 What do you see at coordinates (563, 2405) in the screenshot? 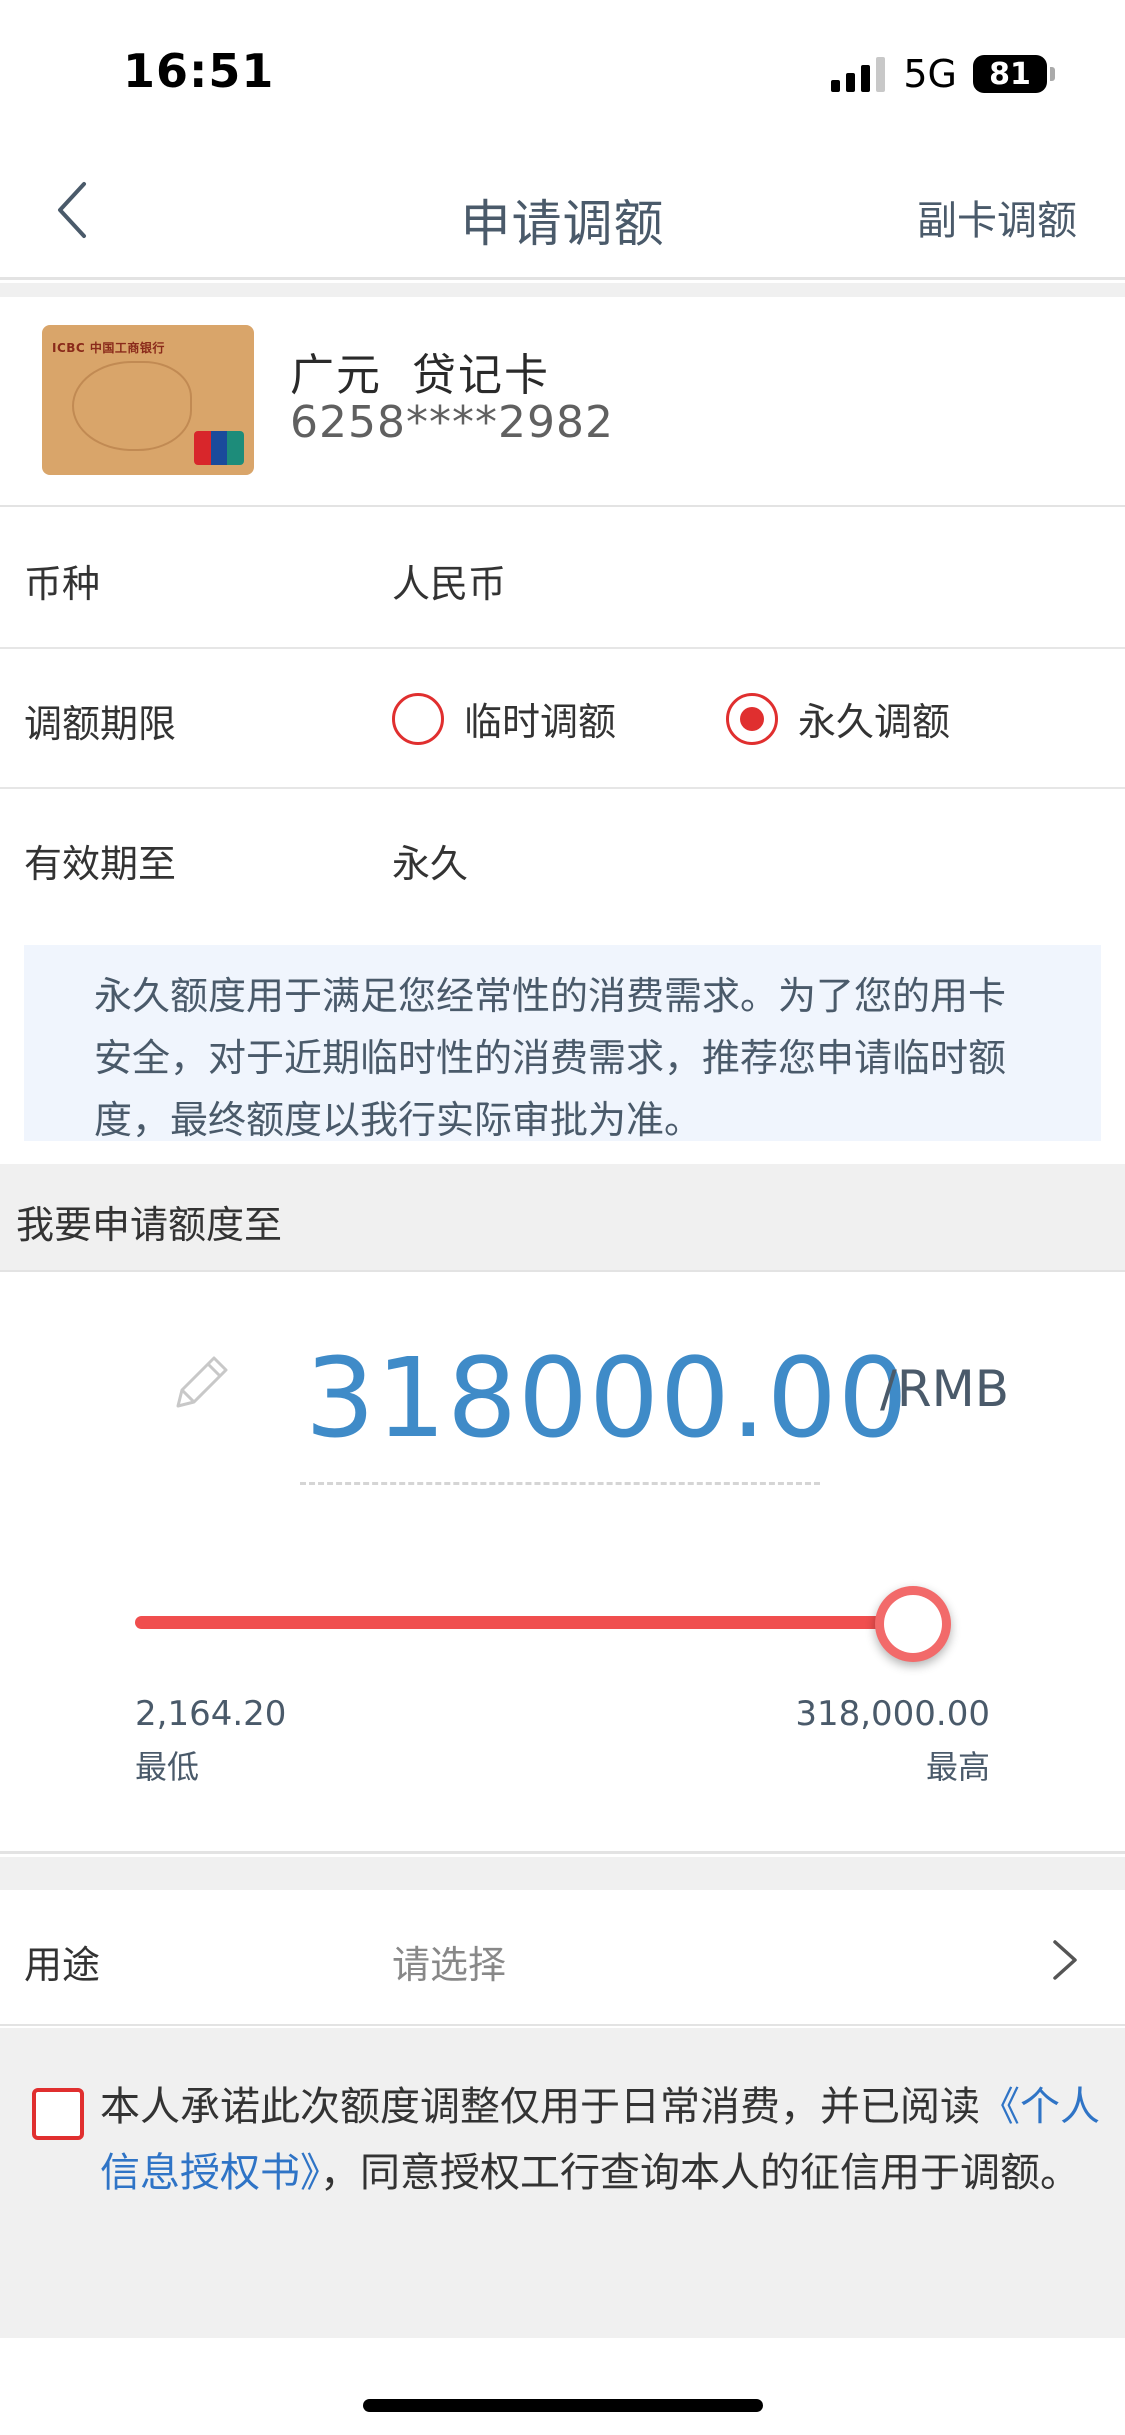
I see `home-indicator` at bounding box center [563, 2405].